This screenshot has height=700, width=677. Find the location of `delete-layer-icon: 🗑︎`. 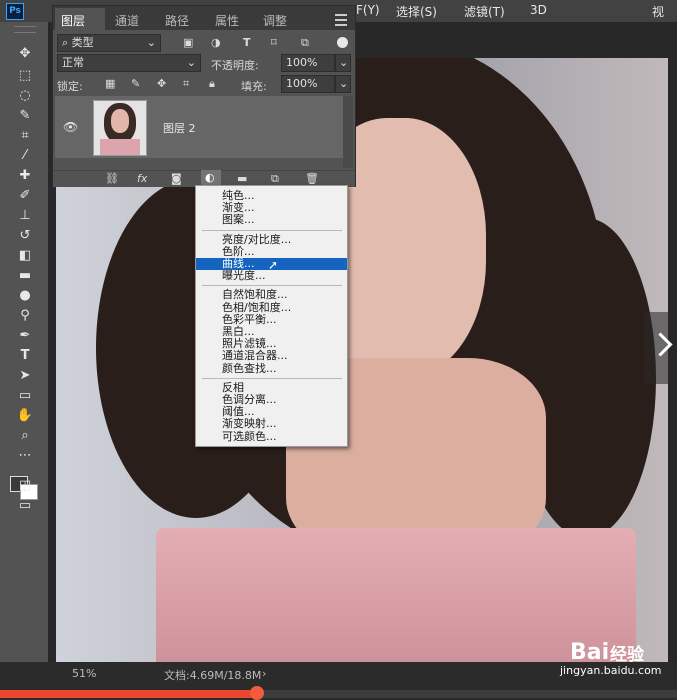

delete-layer-icon: 🗑︎ is located at coordinates (312, 178).